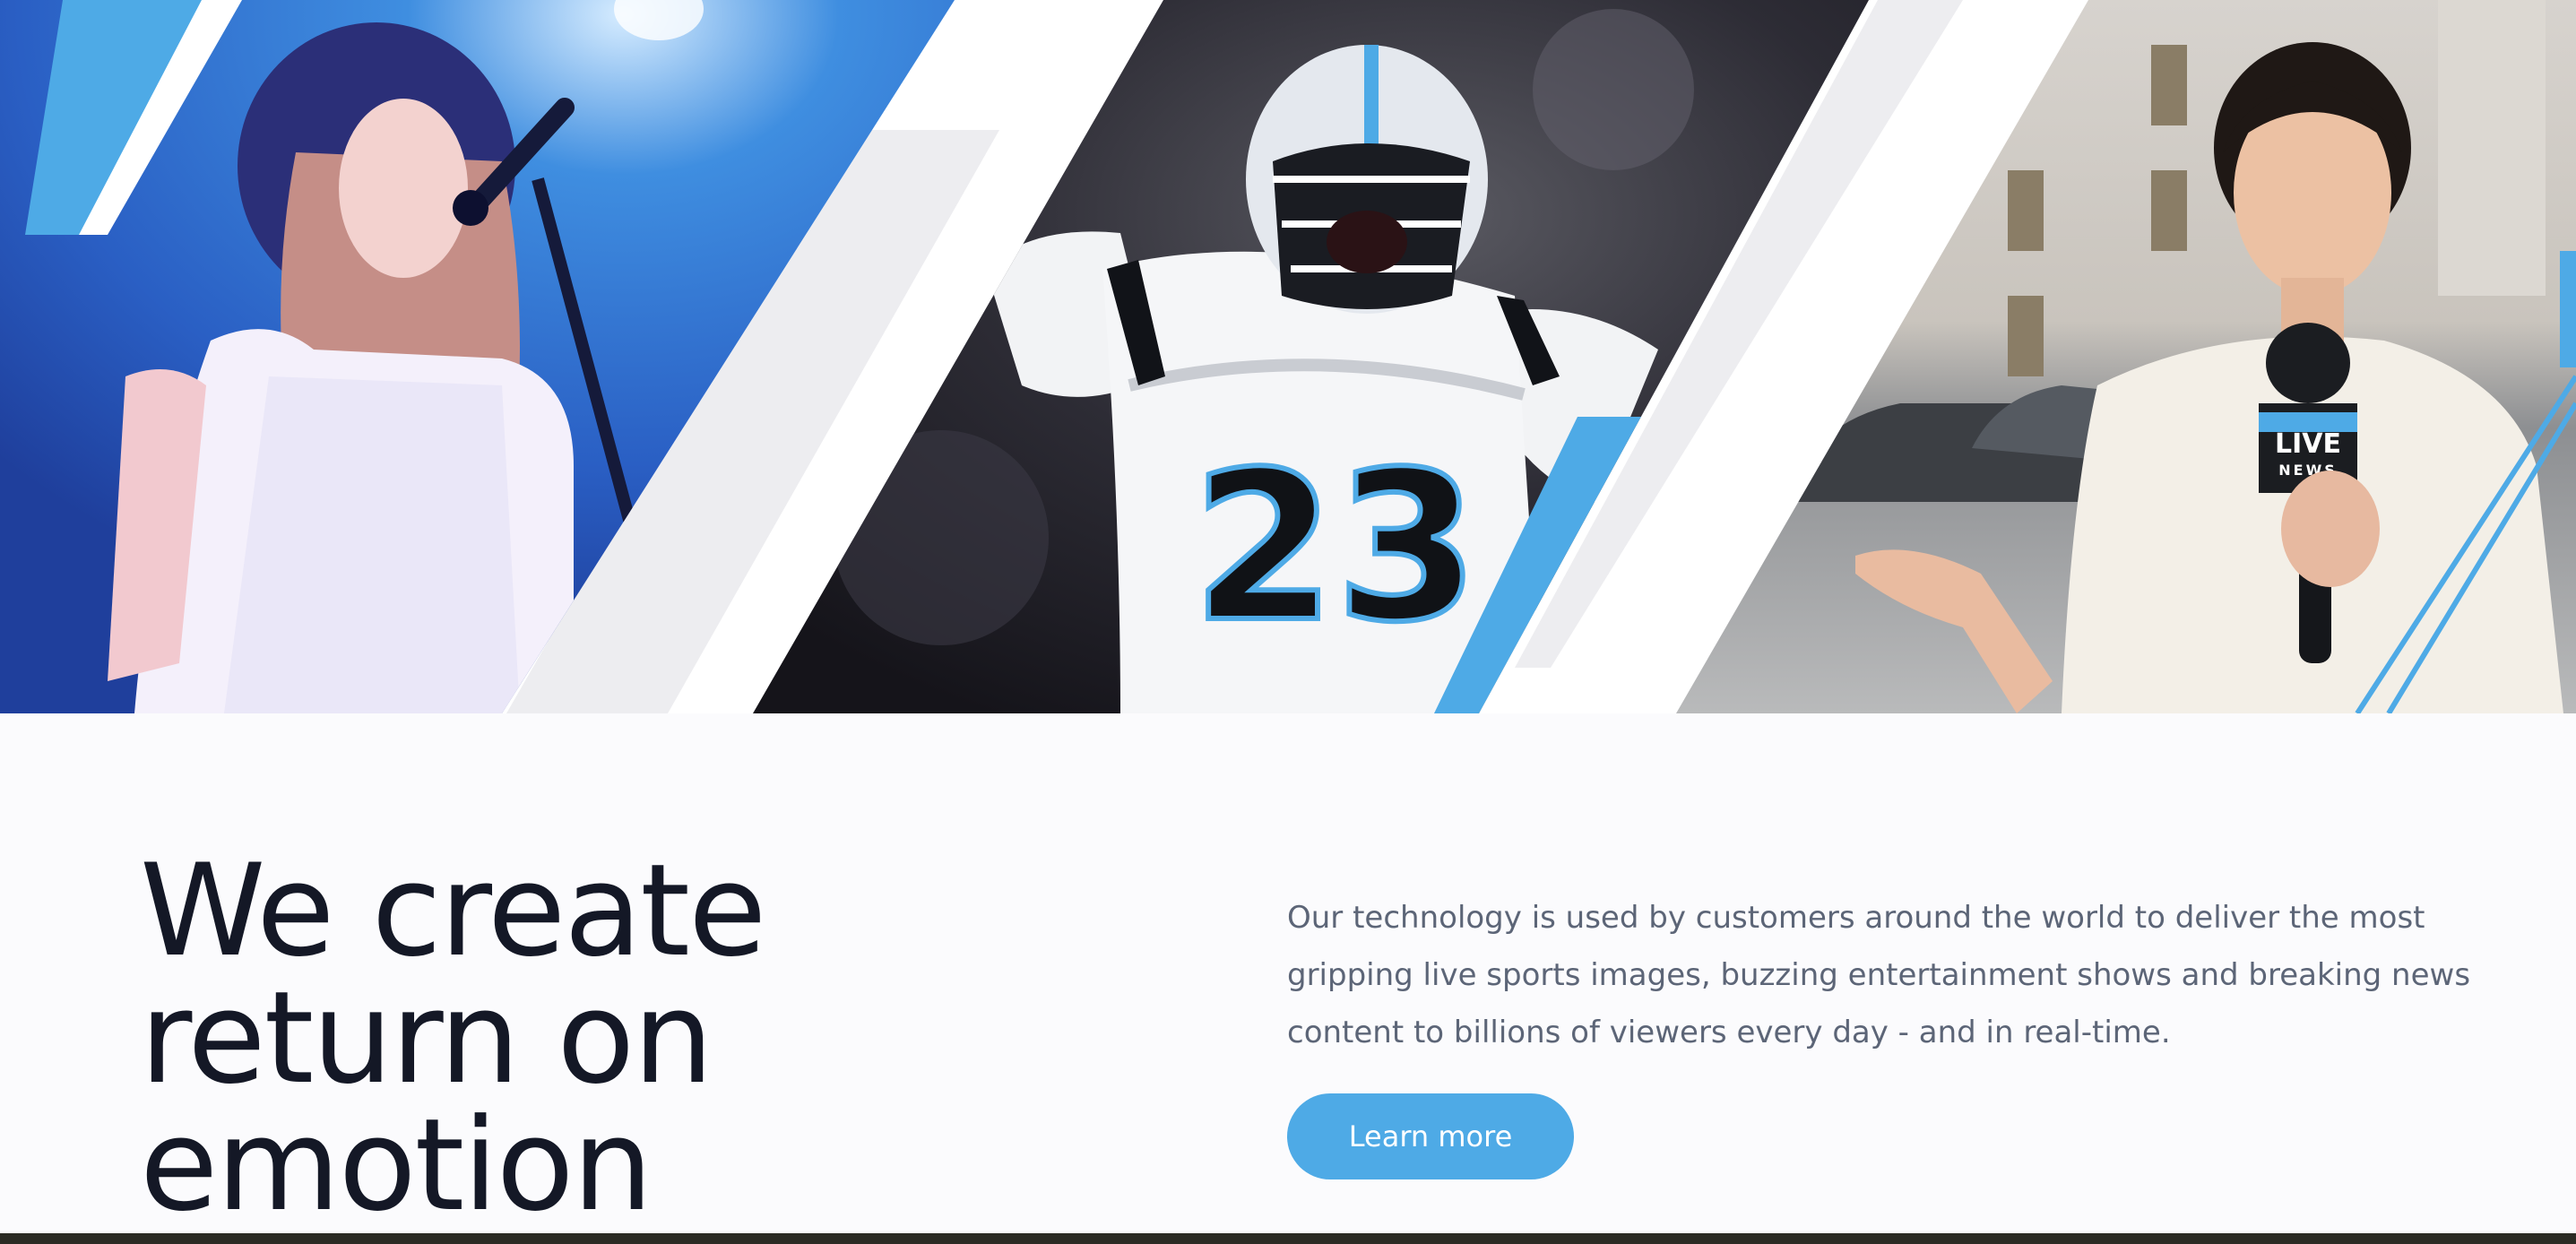 This screenshot has height=1244, width=2576. What do you see at coordinates (396, 1166) in the screenshot?
I see `headline-line: emotion` at bounding box center [396, 1166].